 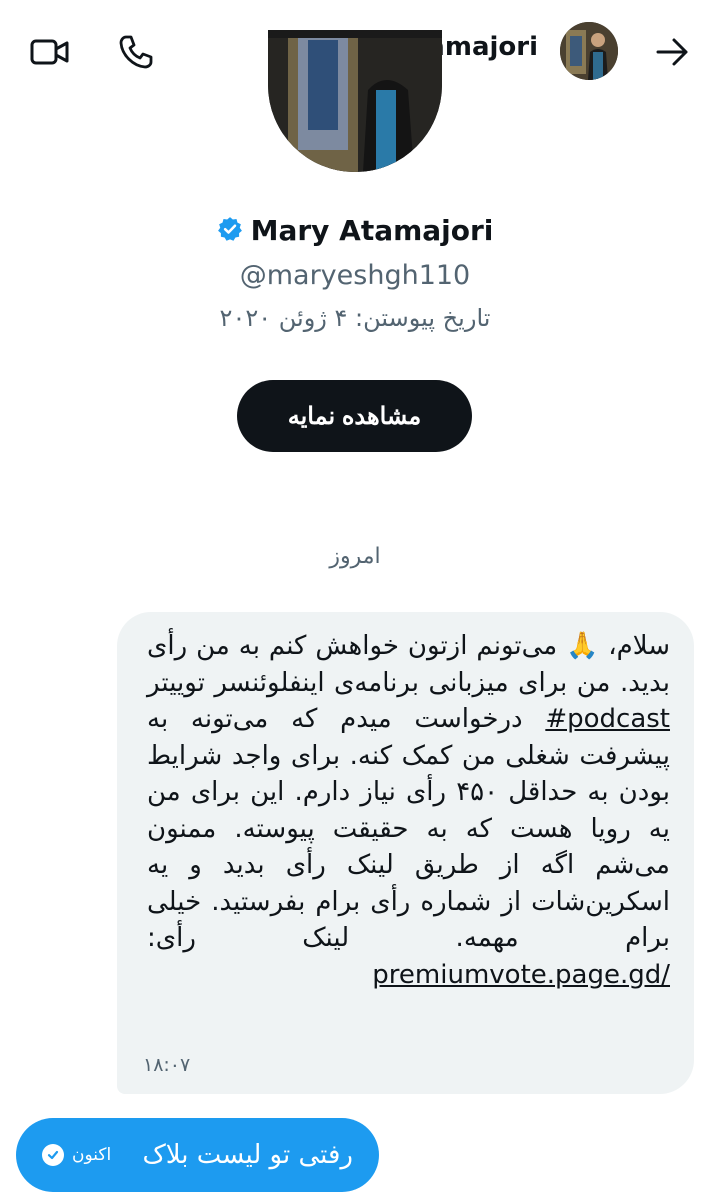 What do you see at coordinates (607, 719) in the screenshot?
I see `hashtag-link: #podcast` at bounding box center [607, 719].